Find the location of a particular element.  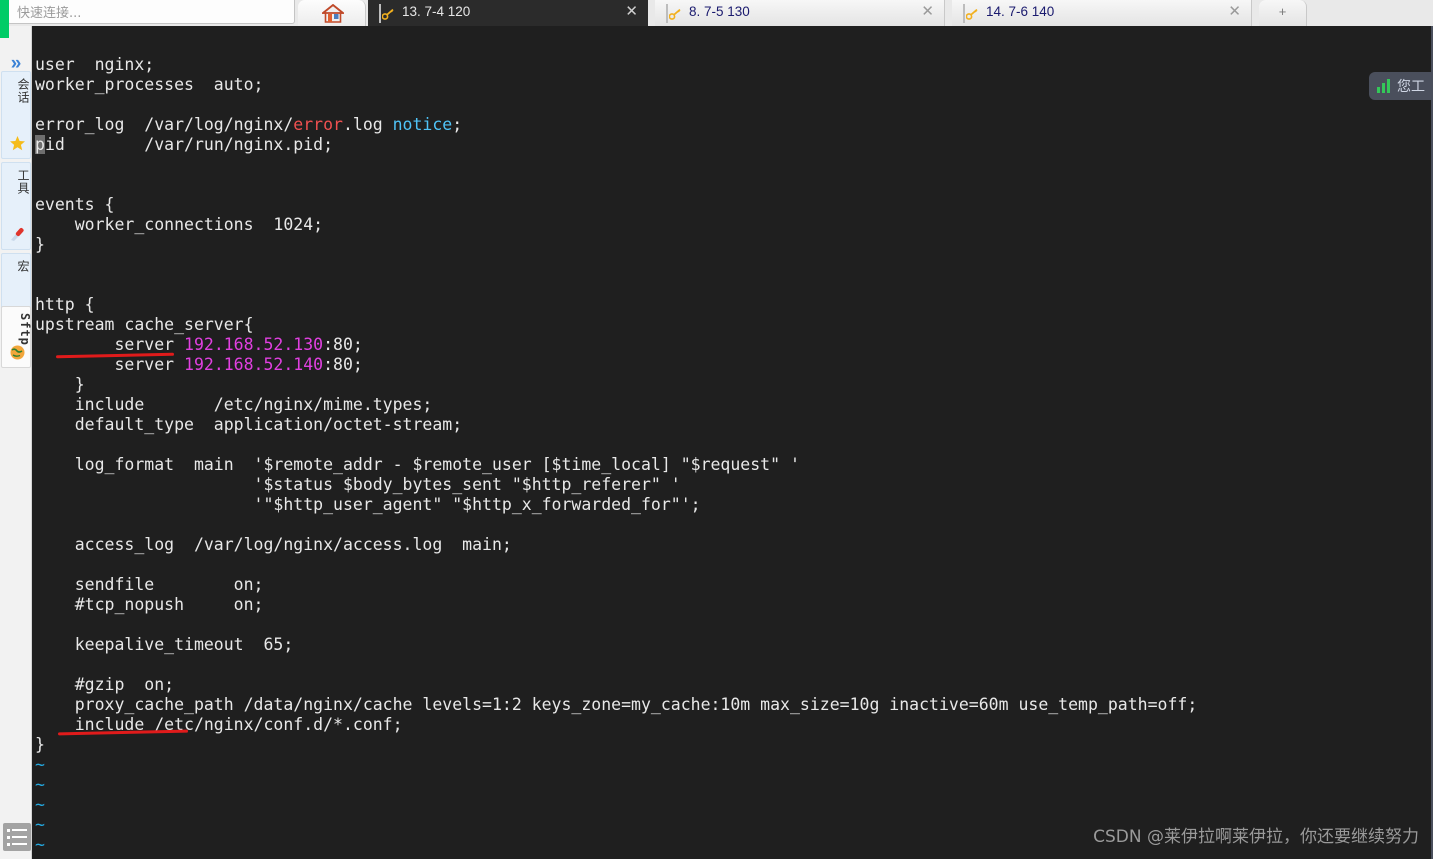

plus-icon: + is located at coordinates (1282, 11).